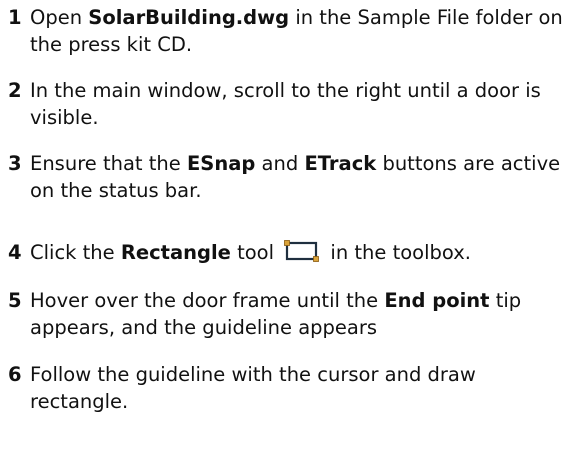  Describe the element at coordinates (15, 163) in the screenshot. I see `step-number: 3` at that location.